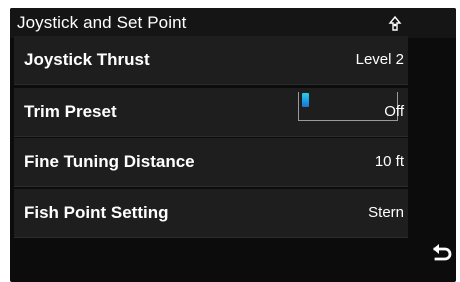 This screenshot has height=282, width=460. I want to click on row-fine-tuning-distance: Fine Tuning Distance 10 ft, so click(211, 162).